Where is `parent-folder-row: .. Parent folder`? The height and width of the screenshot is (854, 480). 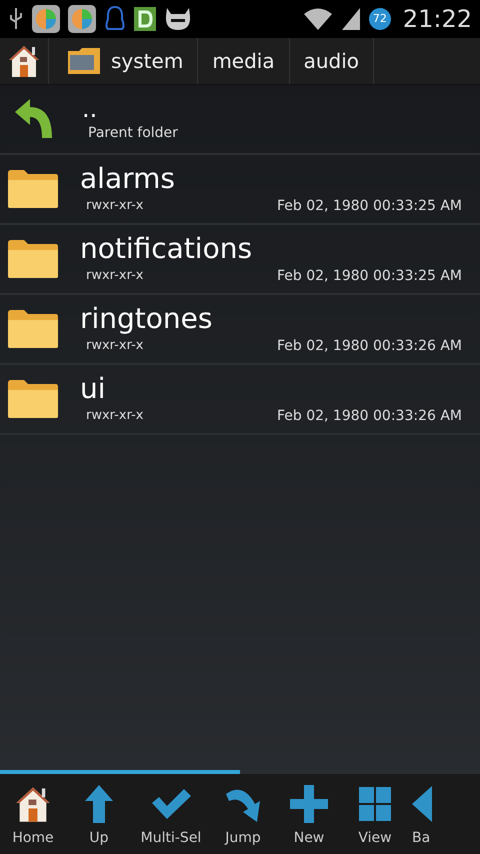
parent-folder-row: .. Parent folder is located at coordinates (240, 120).